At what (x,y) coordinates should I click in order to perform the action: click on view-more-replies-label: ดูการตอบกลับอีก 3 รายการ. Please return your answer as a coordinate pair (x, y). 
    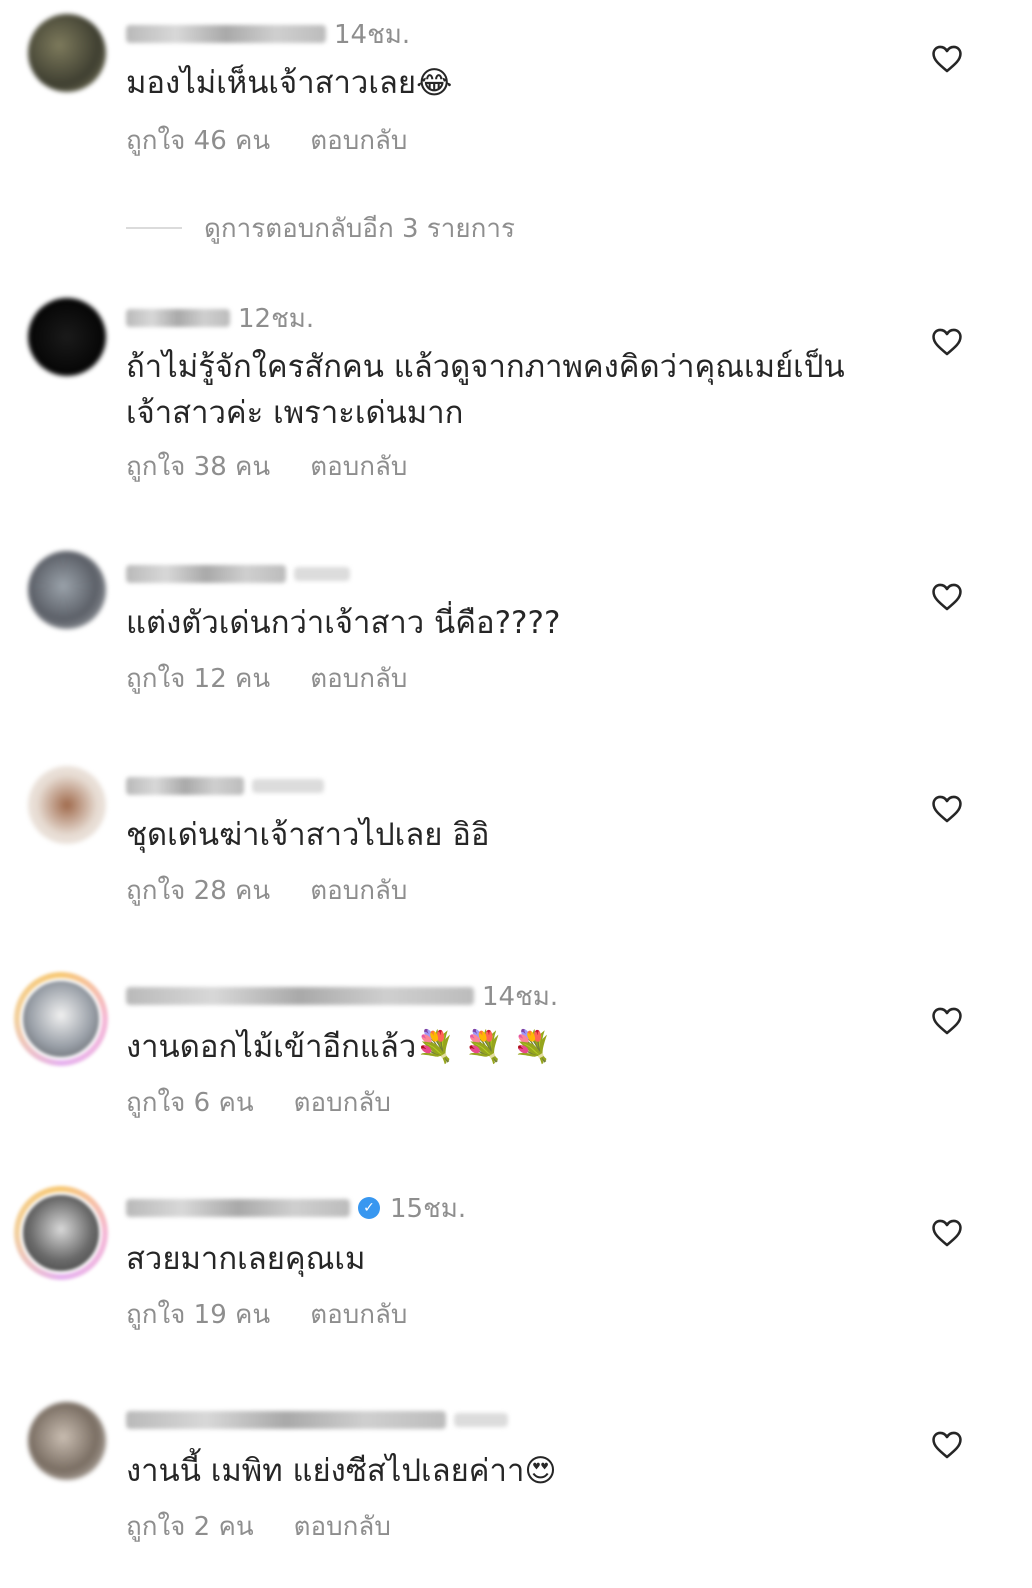
    Looking at the image, I should click on (359, 228).